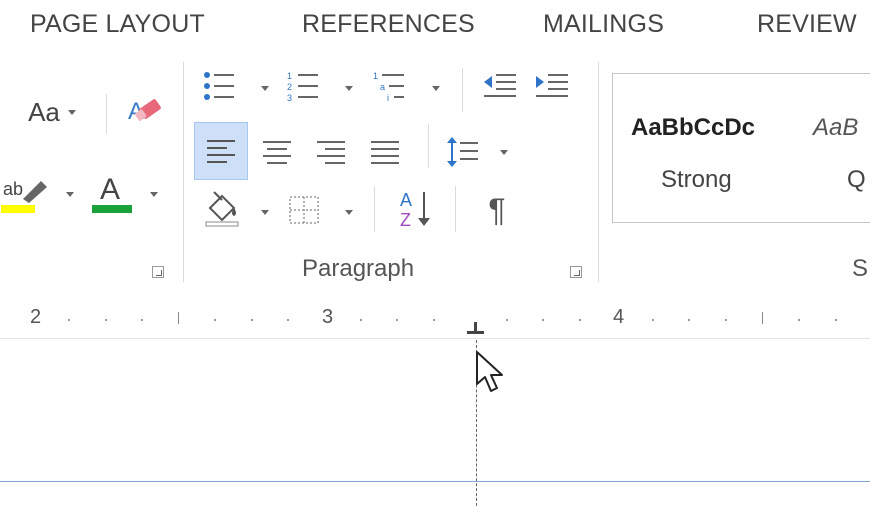  I want to click on ribbon-tab-bar: PAGE LAYOUT REFERENCES MAILINGS REVIEW, so click(435, 26).